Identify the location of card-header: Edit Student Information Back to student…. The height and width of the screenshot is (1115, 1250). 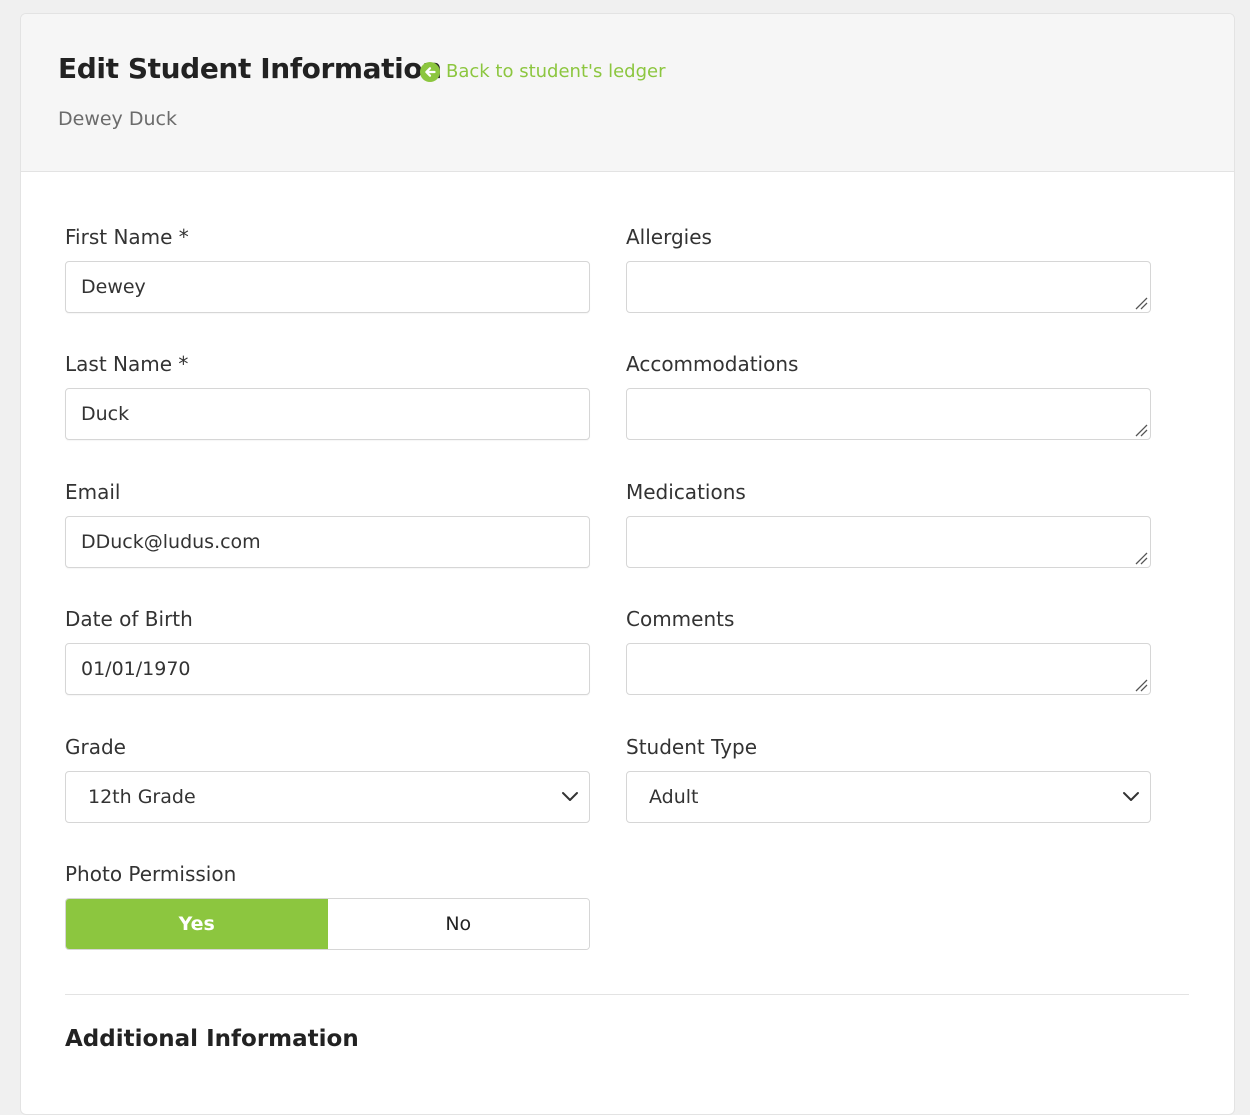
(627, 93).